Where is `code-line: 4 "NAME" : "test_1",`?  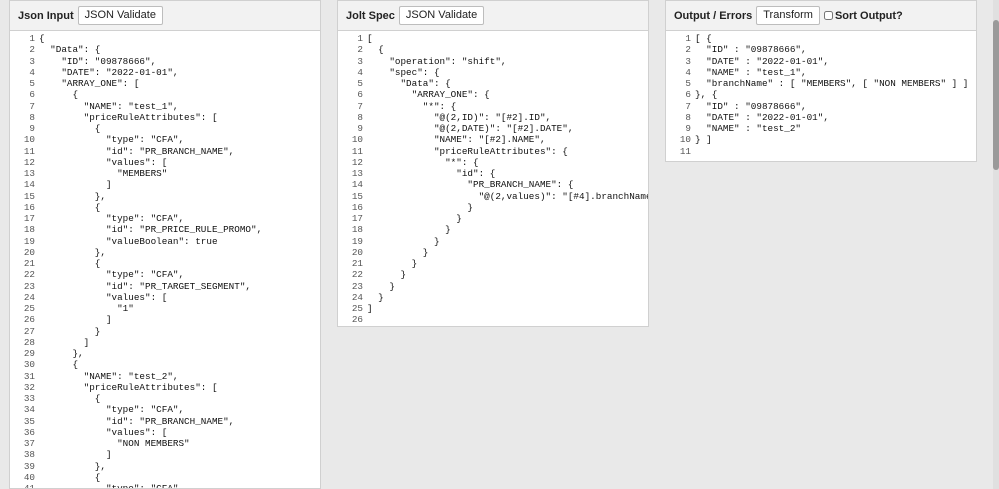 code-line: 4 "NAME" : "test_1", is located at coordinates (821, 72).